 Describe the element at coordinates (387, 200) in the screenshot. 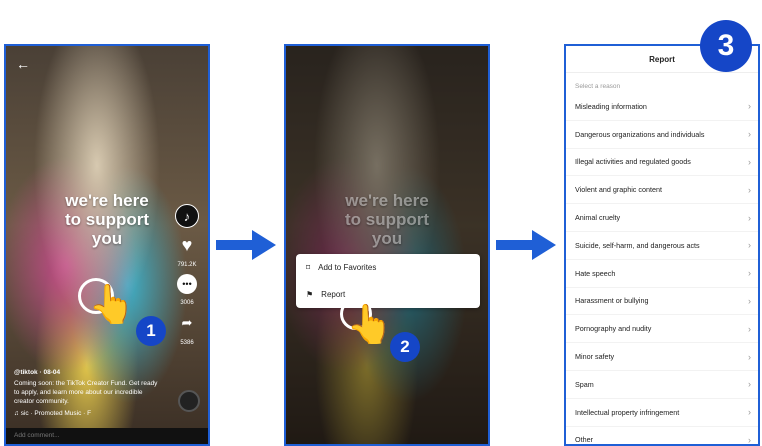

I see `overlay-line-1: we're here` at that location.